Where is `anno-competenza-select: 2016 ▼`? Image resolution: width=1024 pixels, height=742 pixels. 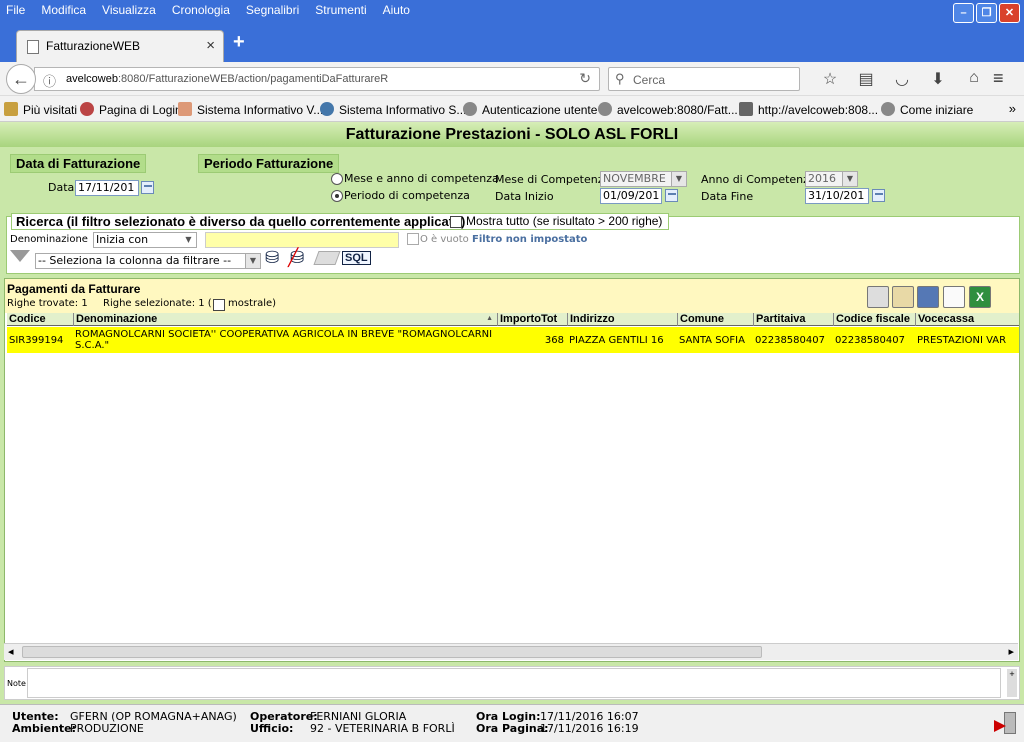 anno-competenza-select: 2016 ▼ is located at coordinates (831, 179).